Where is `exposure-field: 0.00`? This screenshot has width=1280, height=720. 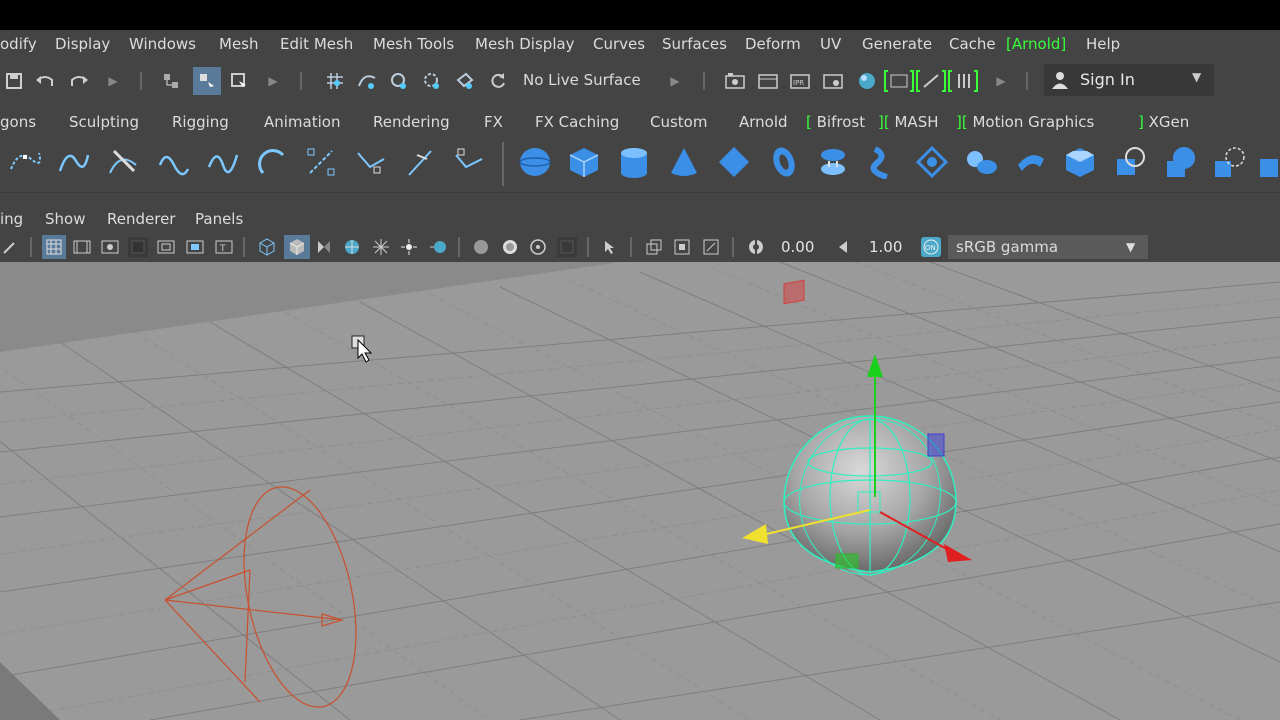
exposure-field: 0.00 is located at coordinates (797, 247).